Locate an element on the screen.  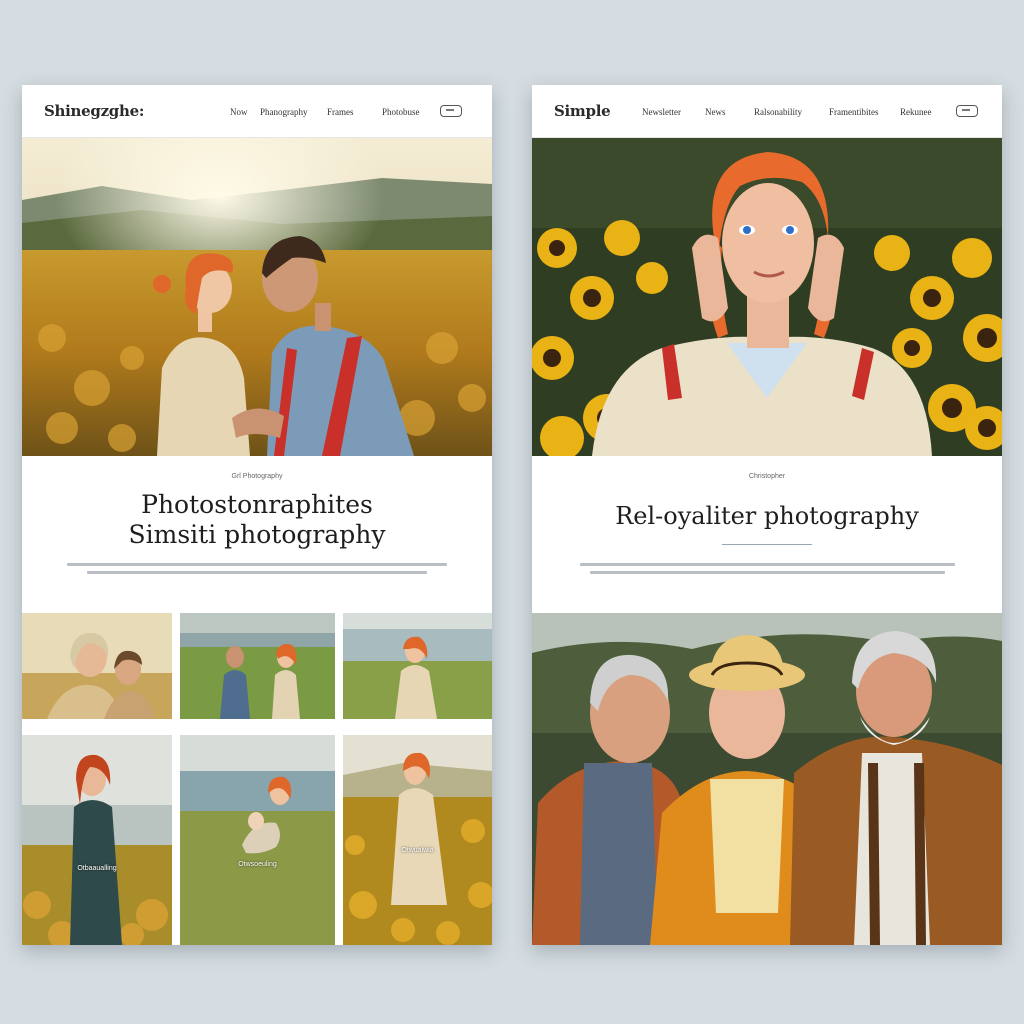
right-nav-link-1: Newsletter is located at coordinates (661, 112).